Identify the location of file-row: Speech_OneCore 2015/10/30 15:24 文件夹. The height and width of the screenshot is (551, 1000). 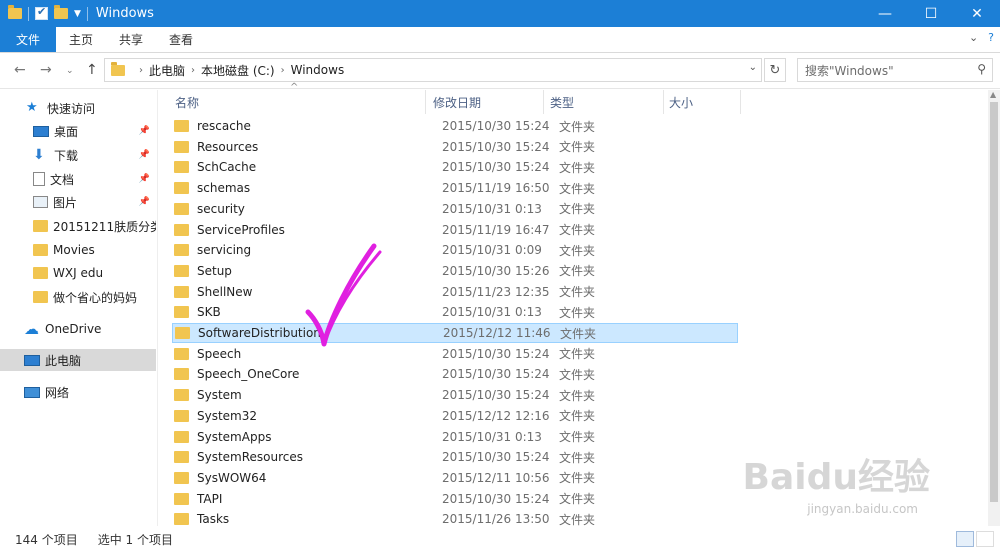
(455, 374).